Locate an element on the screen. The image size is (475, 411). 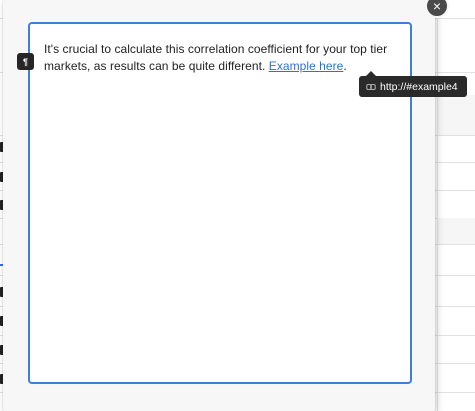
link-tooltip-url: http://#example4 is located at coordinates (419, 86).